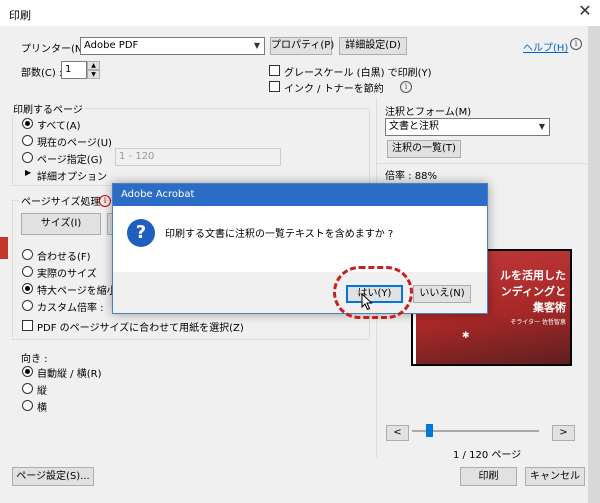 This screenshot has height=503, width=600. Describe the element at coordinates (585, 11) in the screenshot. I see `close-icon: ✕` at that location.